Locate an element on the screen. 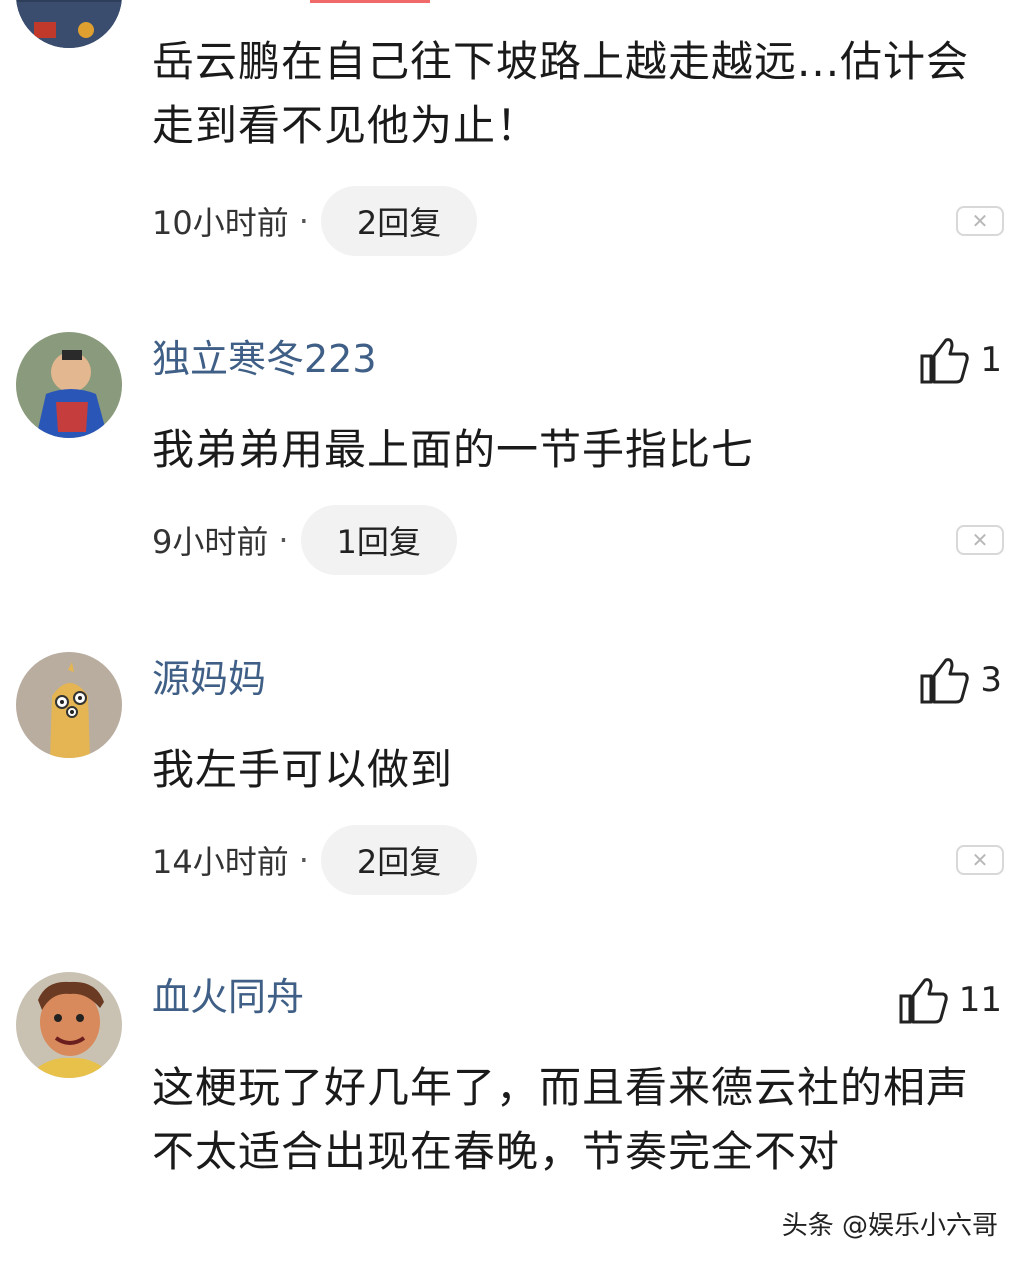 The width and height of the screenshot is (1020, 1266). comment-time: 10小时前 is located at coordinates (220, 223).